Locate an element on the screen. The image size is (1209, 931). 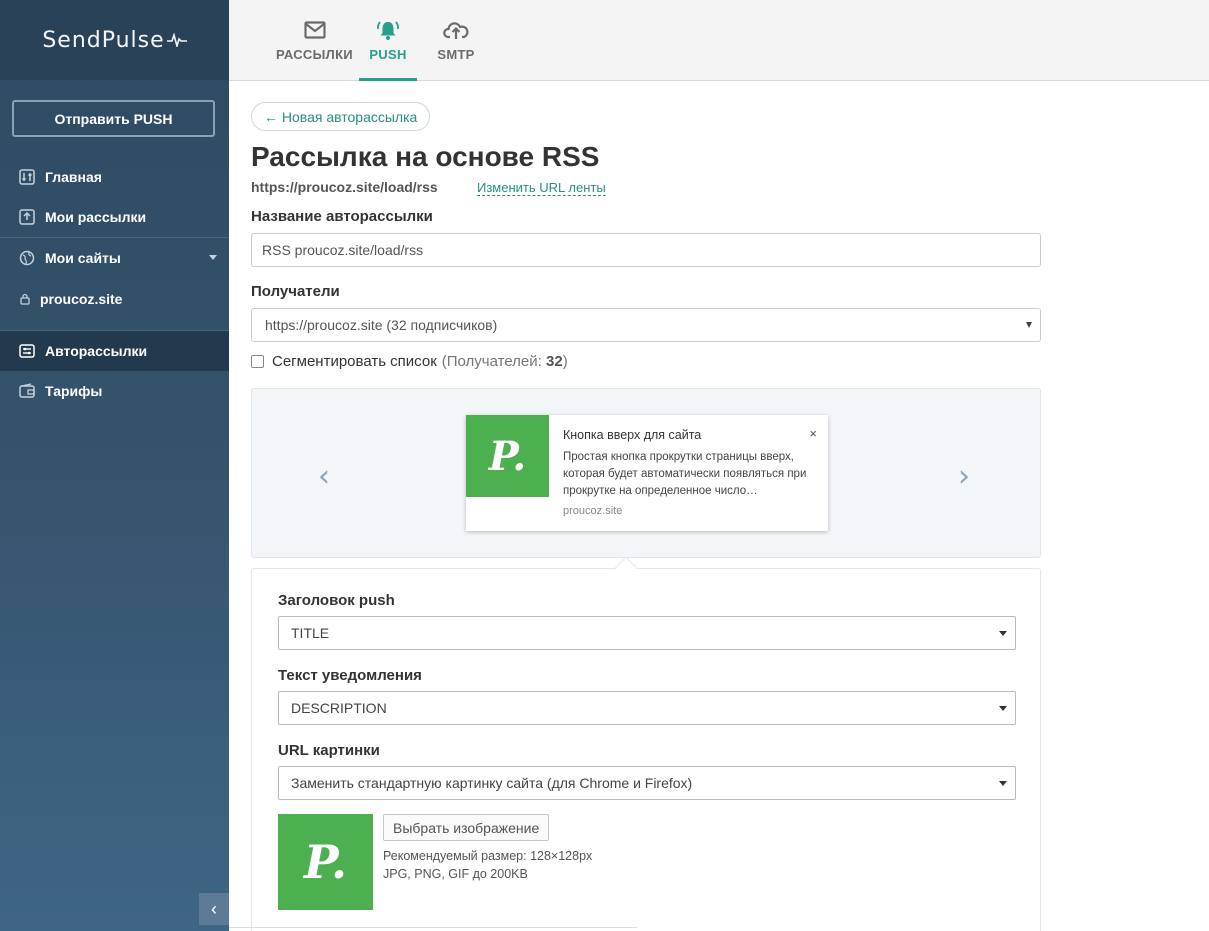
upload-box-icon is located at coordinates (27, 217).